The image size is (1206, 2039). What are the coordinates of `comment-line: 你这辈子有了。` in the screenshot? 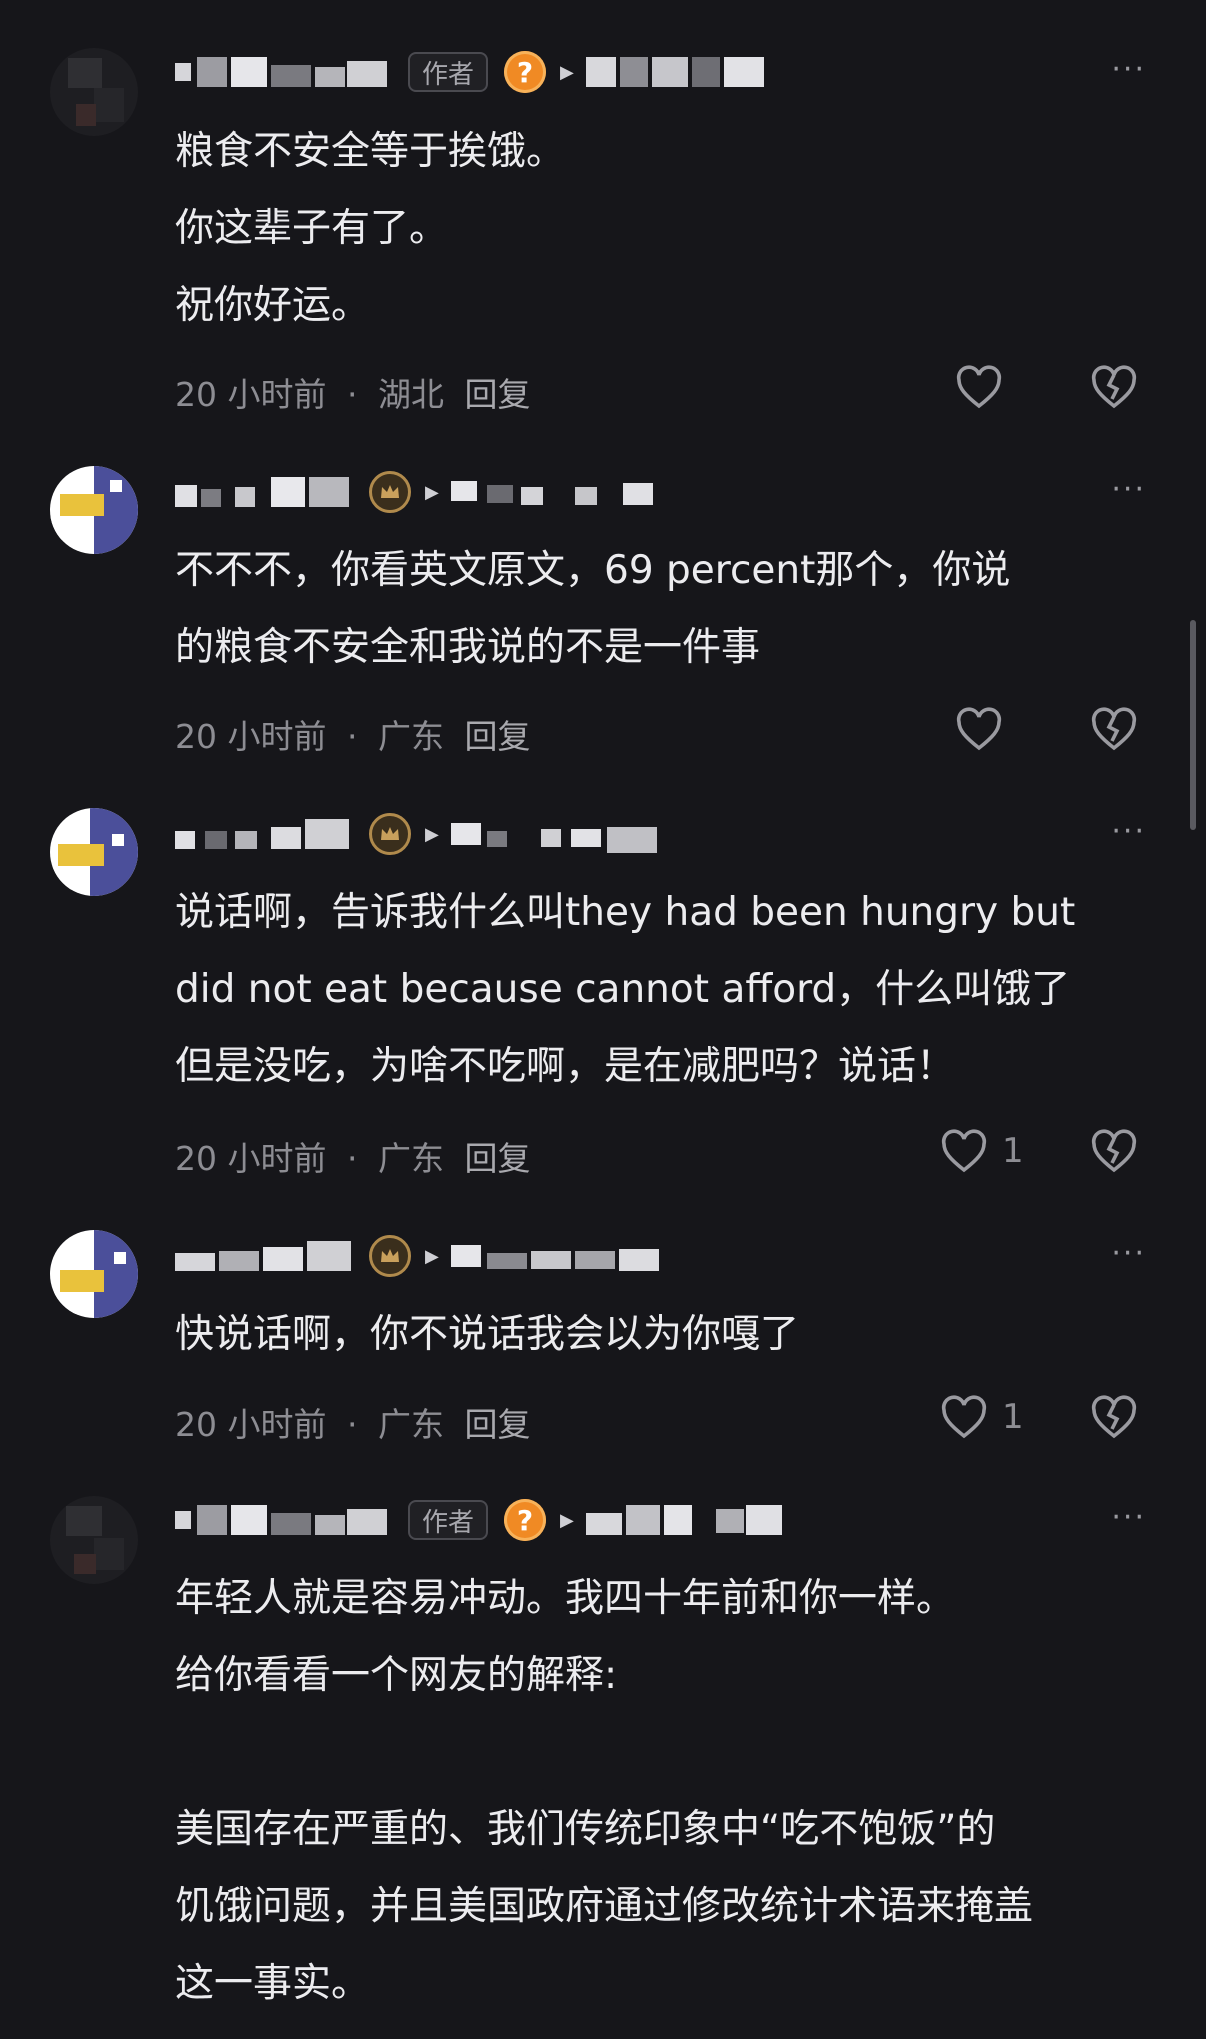 It's located at (312, 228).